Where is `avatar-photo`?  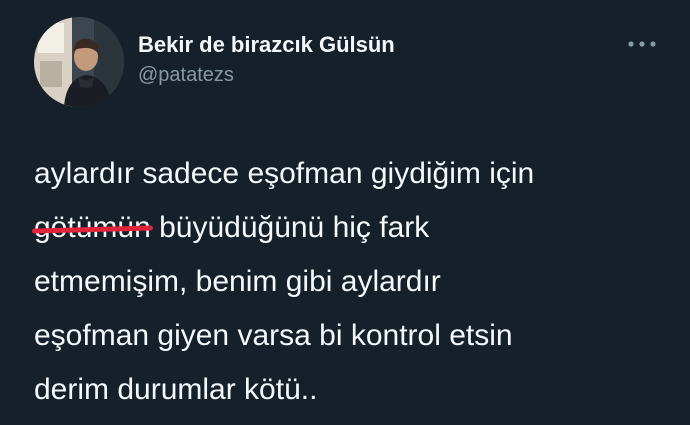 avatar-photo is located at coordinates (79, 62).